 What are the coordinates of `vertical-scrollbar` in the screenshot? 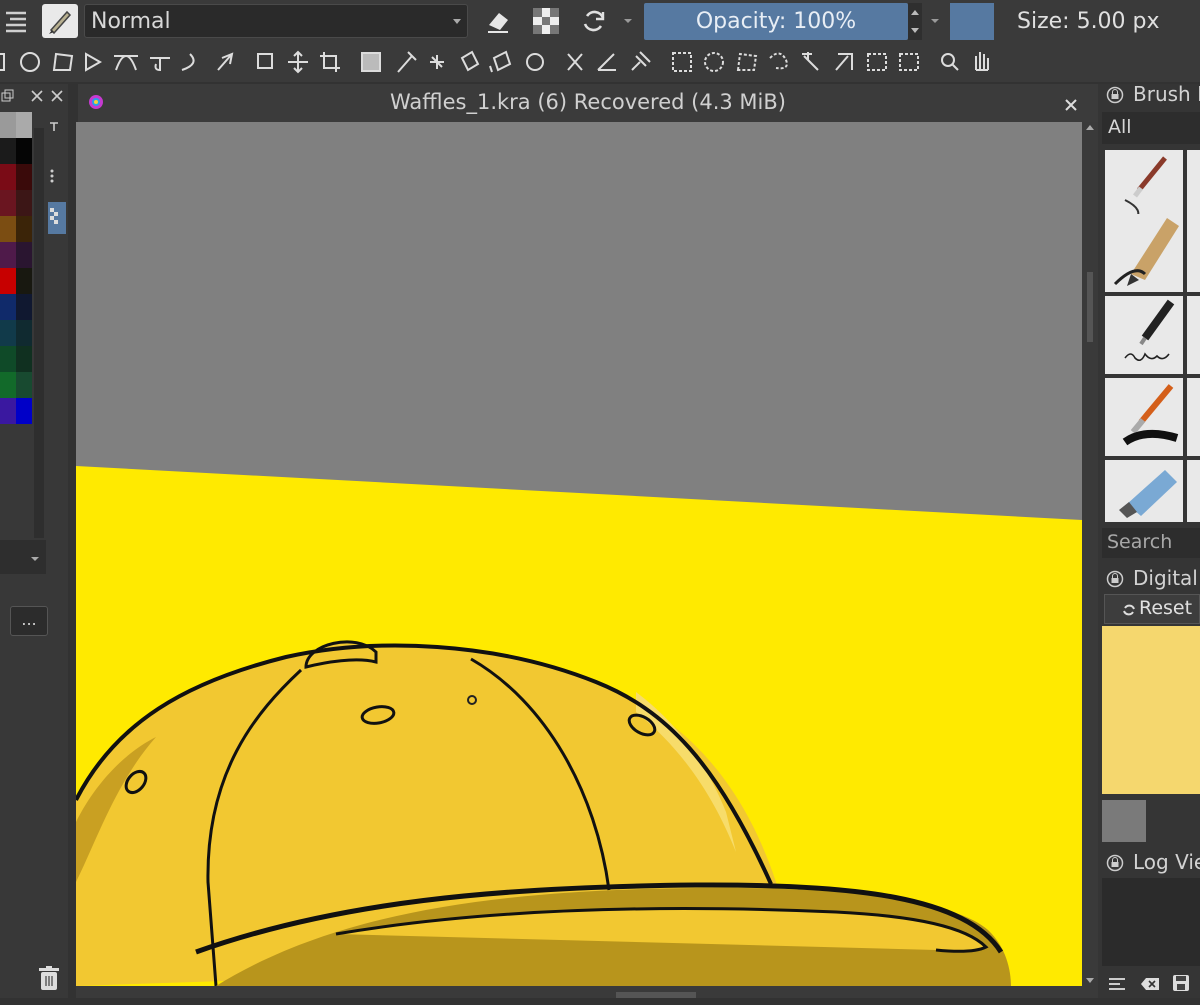 It's located at (1090, 554).